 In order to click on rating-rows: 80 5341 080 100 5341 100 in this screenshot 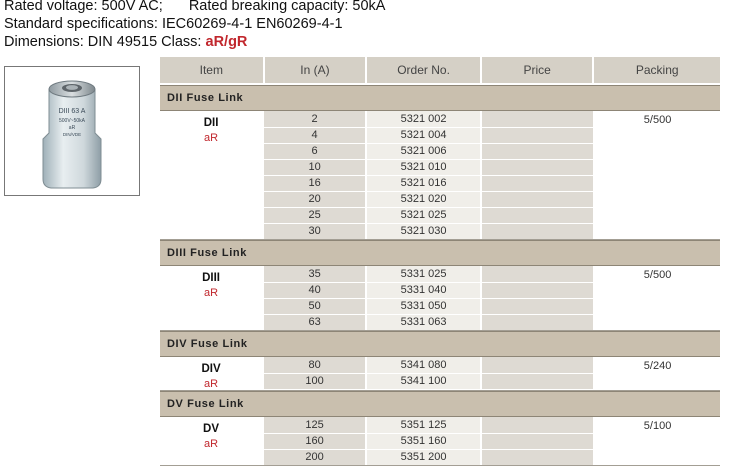, I will do `click(428, 373)`.